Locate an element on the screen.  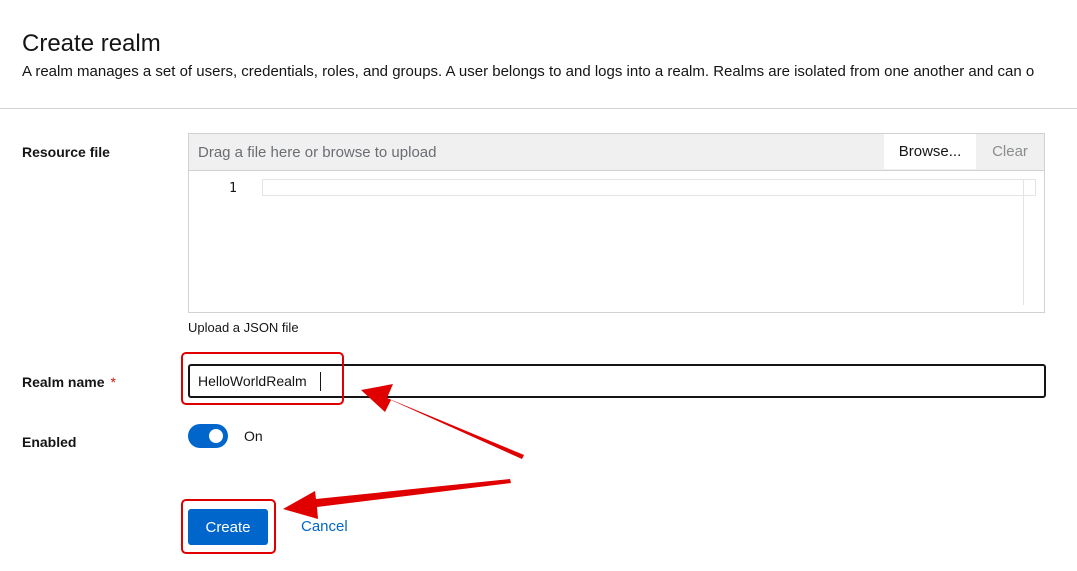
file-upload-placeholder: Drag a file here or browse to upload is located at coordinates (317, 152).